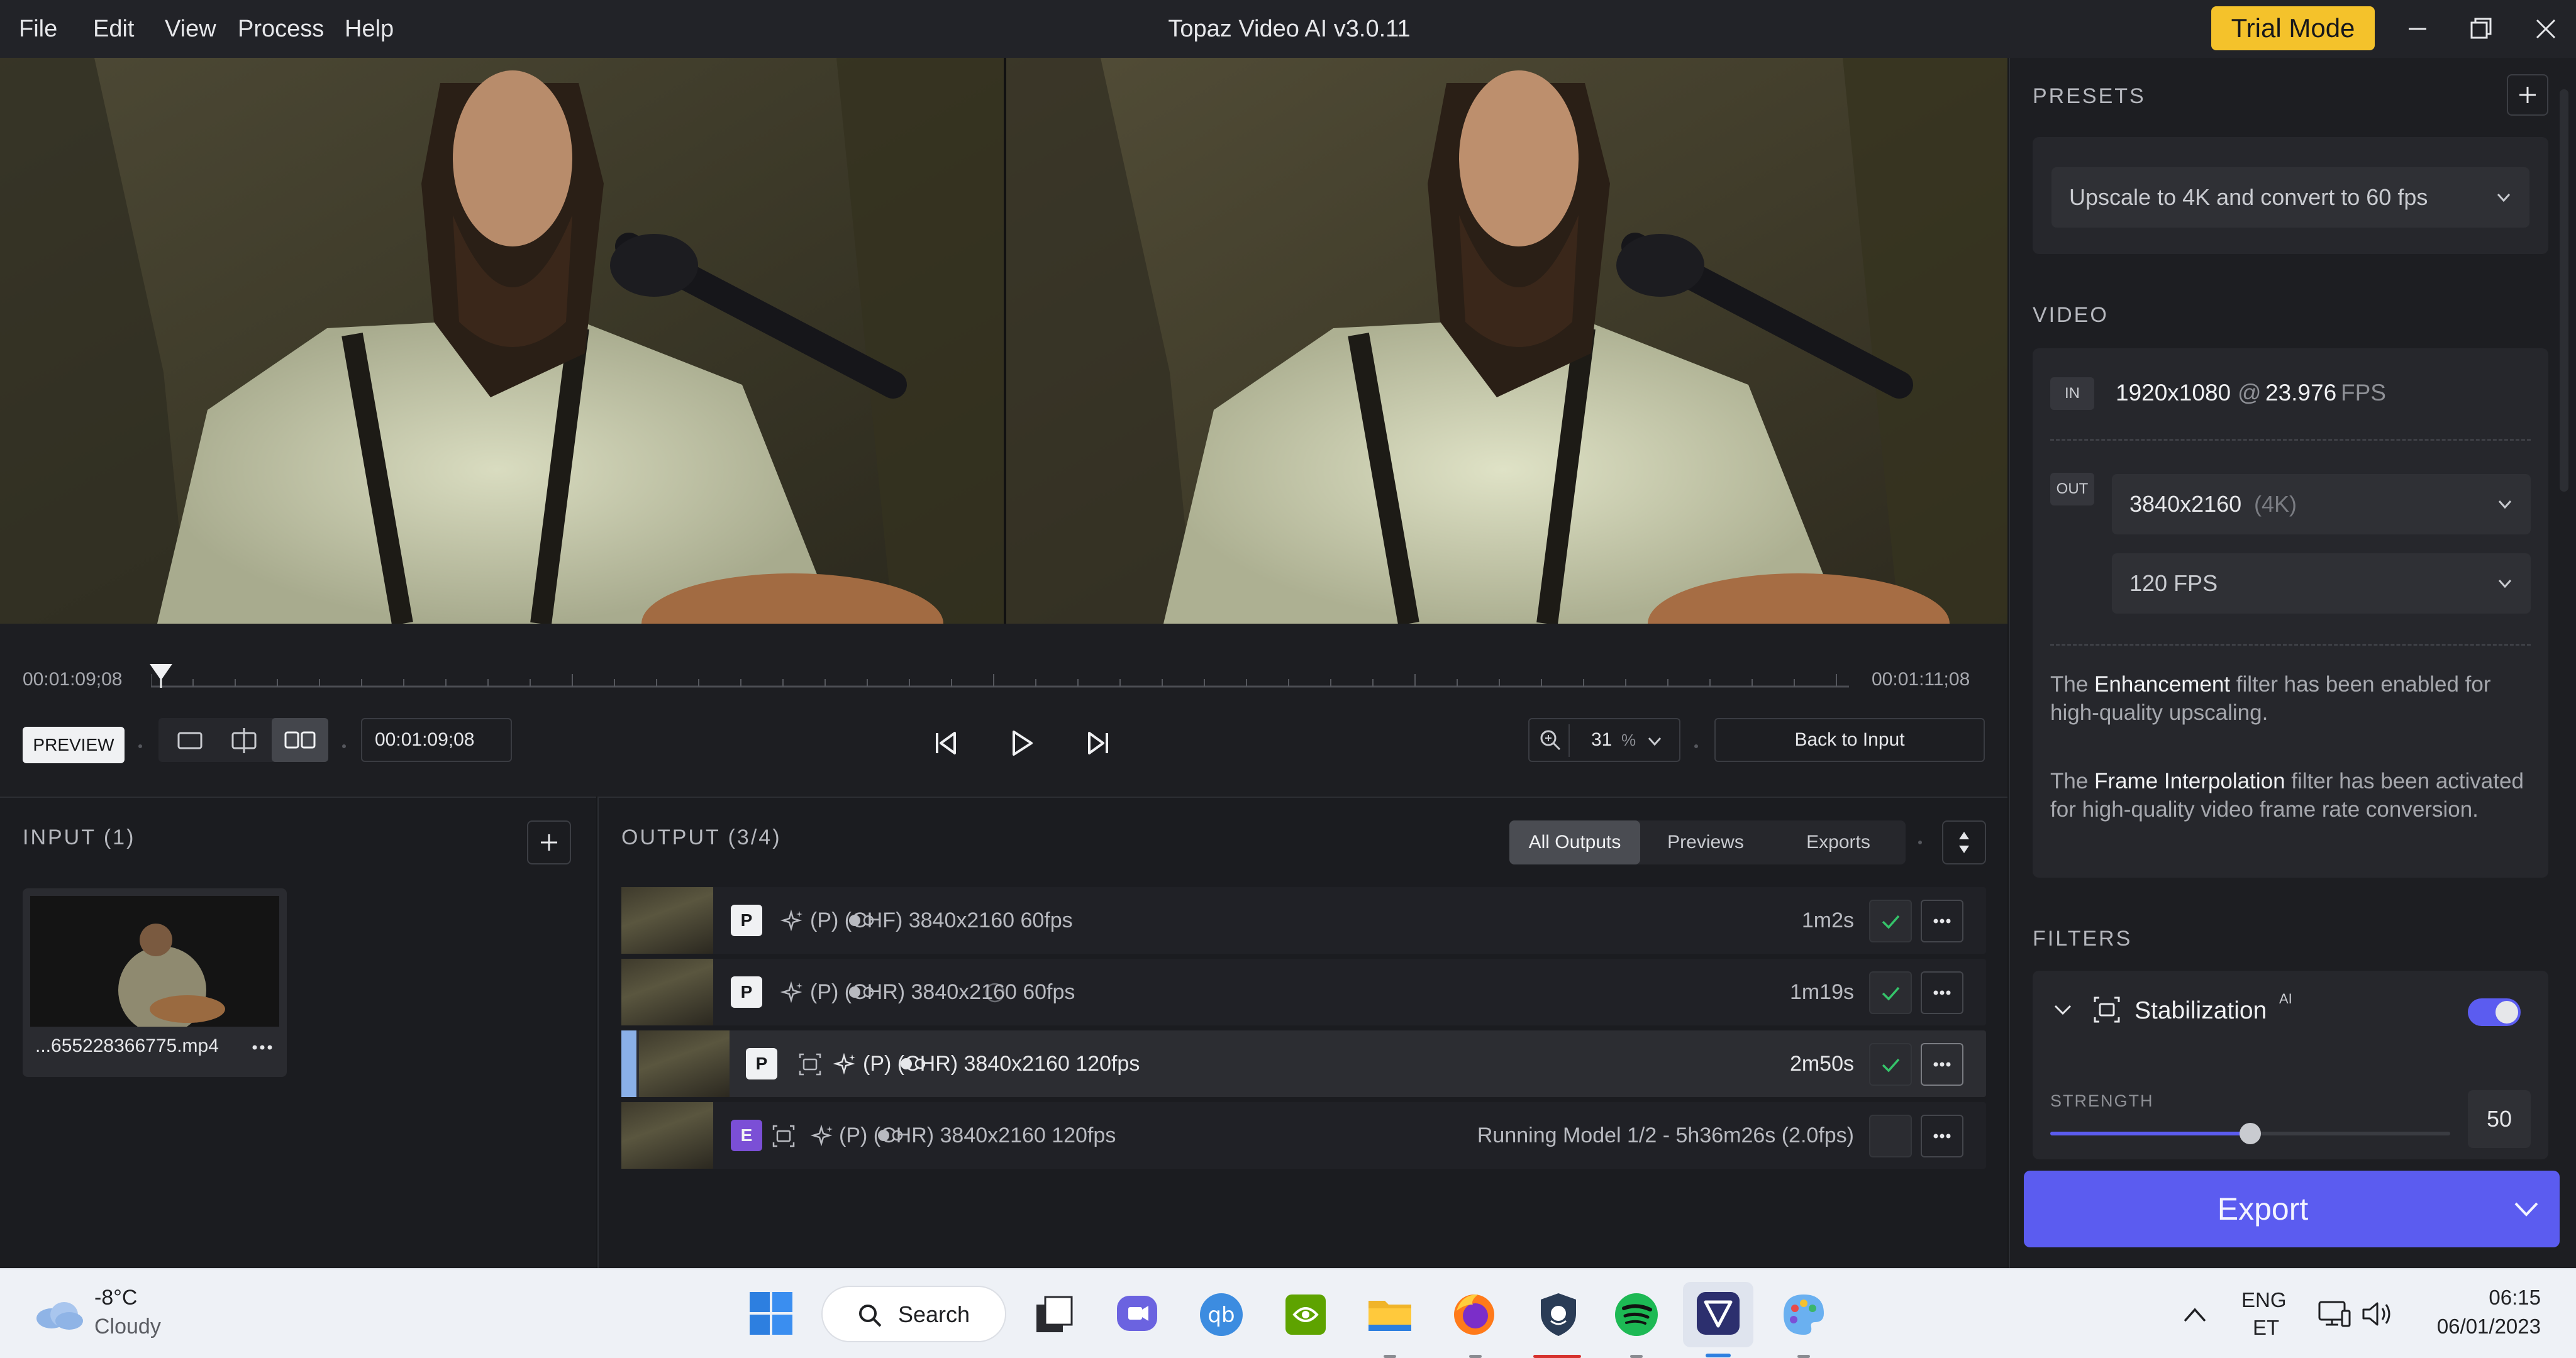 The width and height of the screenshot is (2576, 1358). I want to click on input-file-card: ...655228366775.mp4, so click(155, 982).